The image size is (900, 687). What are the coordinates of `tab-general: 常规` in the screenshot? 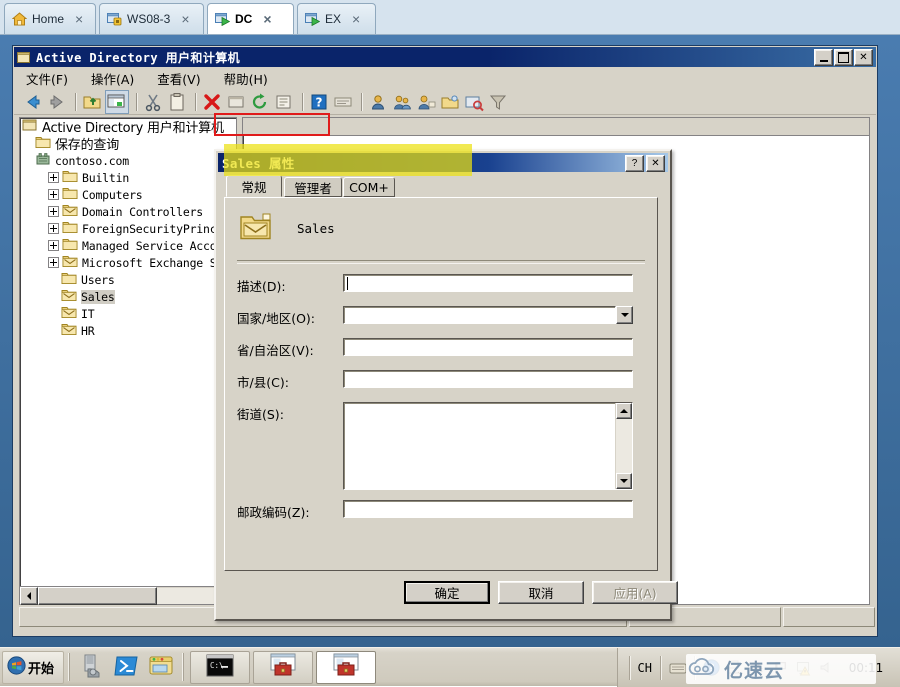 It's located at (254, 186).